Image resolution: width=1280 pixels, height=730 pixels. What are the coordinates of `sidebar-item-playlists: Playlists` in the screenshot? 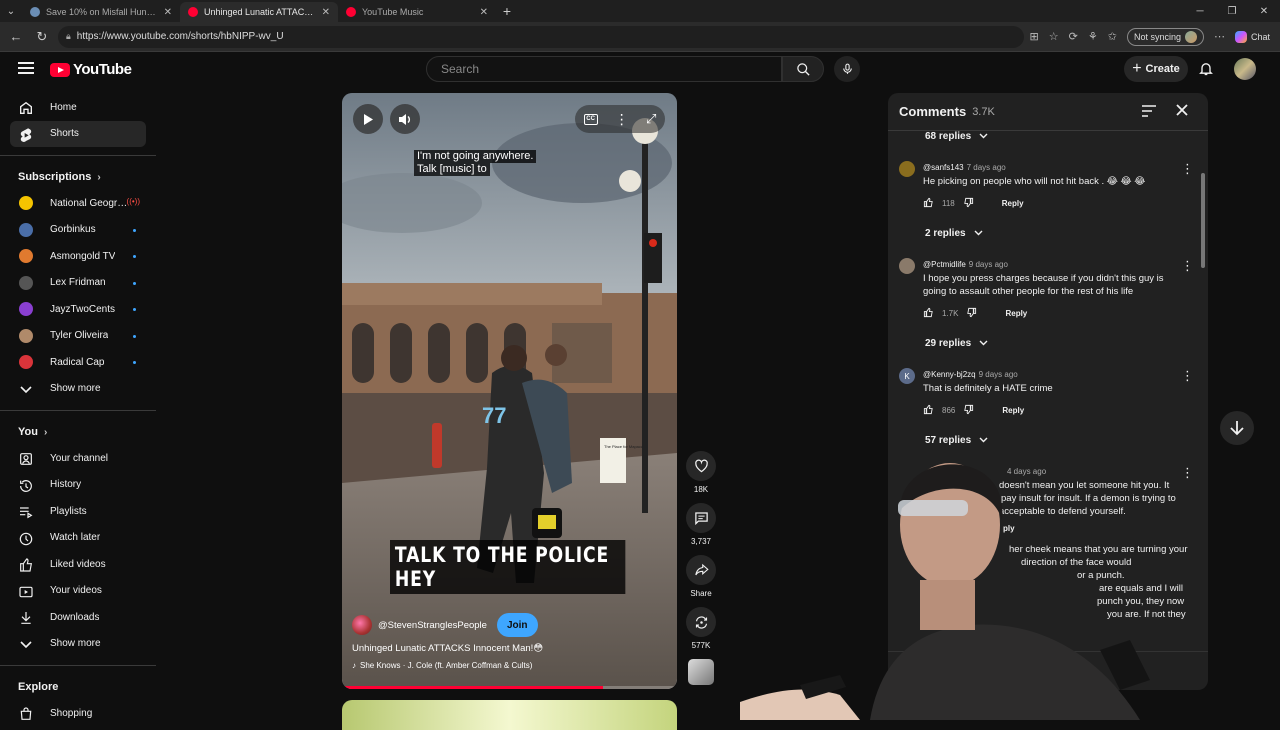 It's located at (78, 511).